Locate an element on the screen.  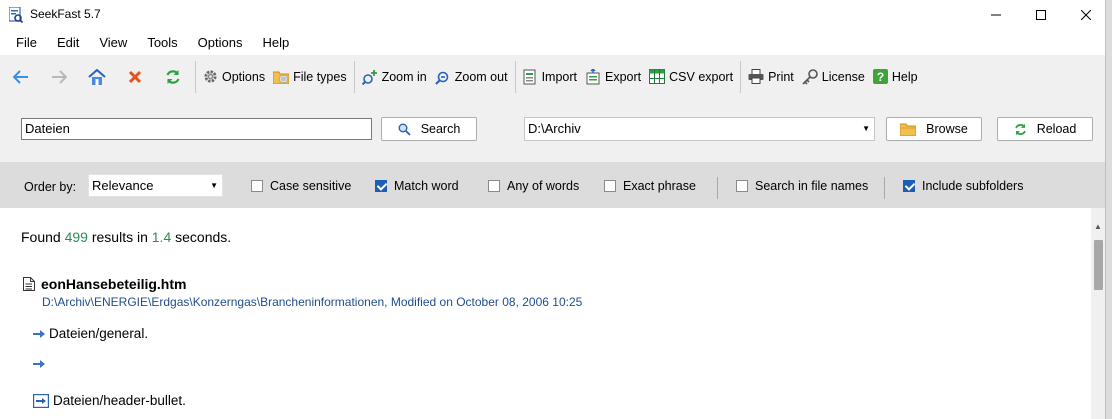
include-subfolders-checkbox is located at coordinates (909, 186).